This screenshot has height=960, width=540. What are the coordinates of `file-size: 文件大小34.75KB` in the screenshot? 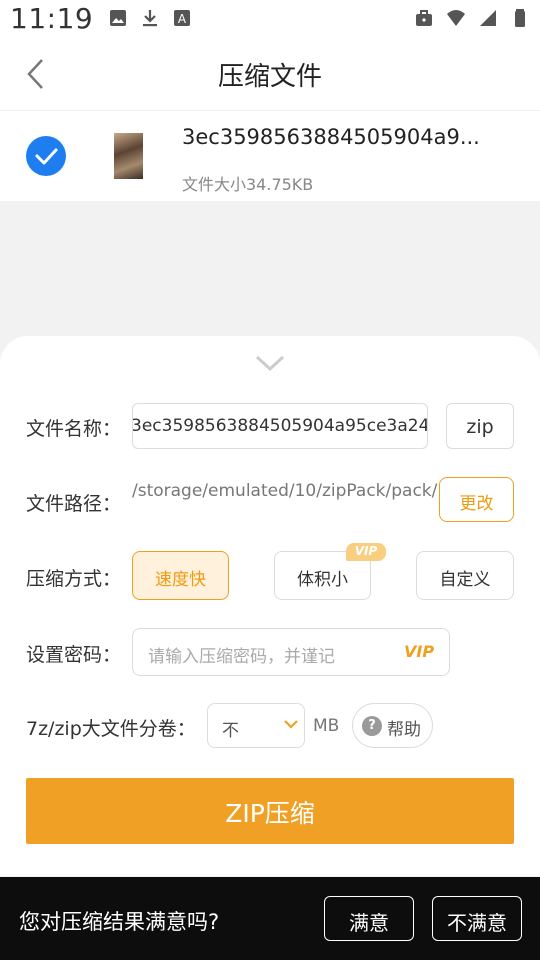 It's located at (248, 184).